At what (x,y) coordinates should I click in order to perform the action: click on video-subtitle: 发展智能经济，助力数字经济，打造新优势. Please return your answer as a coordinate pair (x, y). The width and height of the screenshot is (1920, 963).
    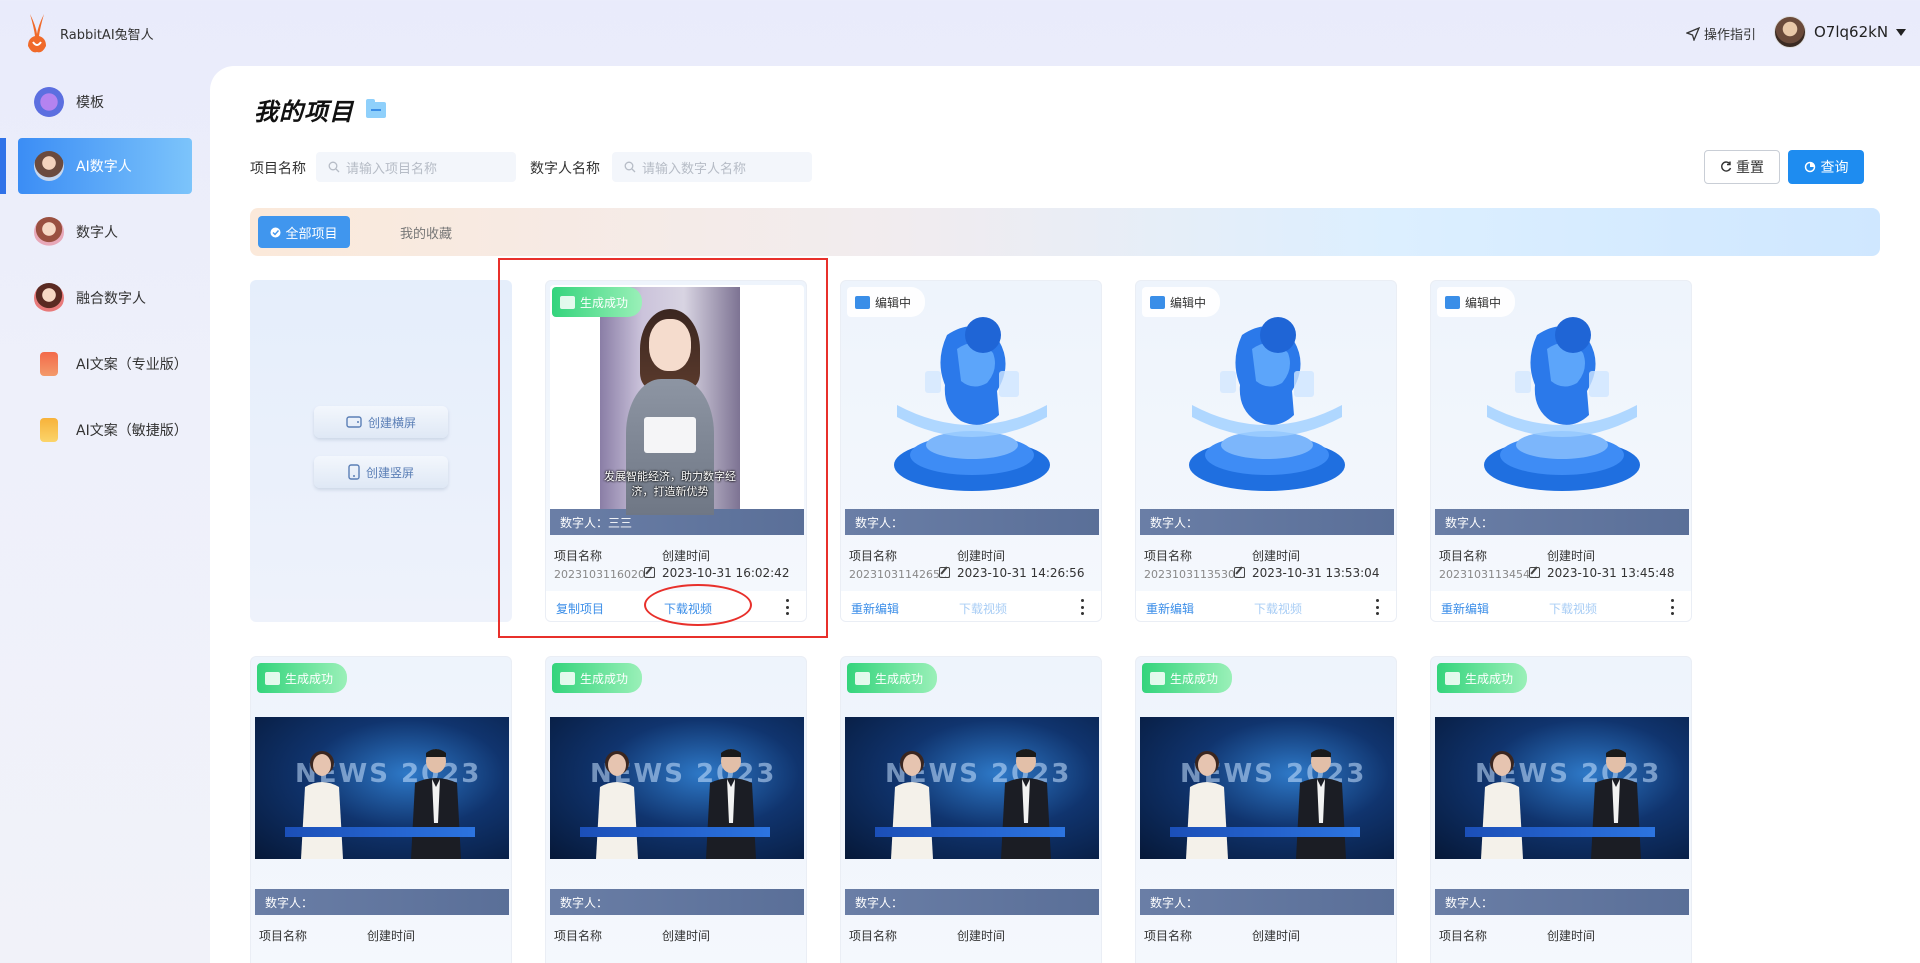
    Looking at the image, I should click on (670, 484).